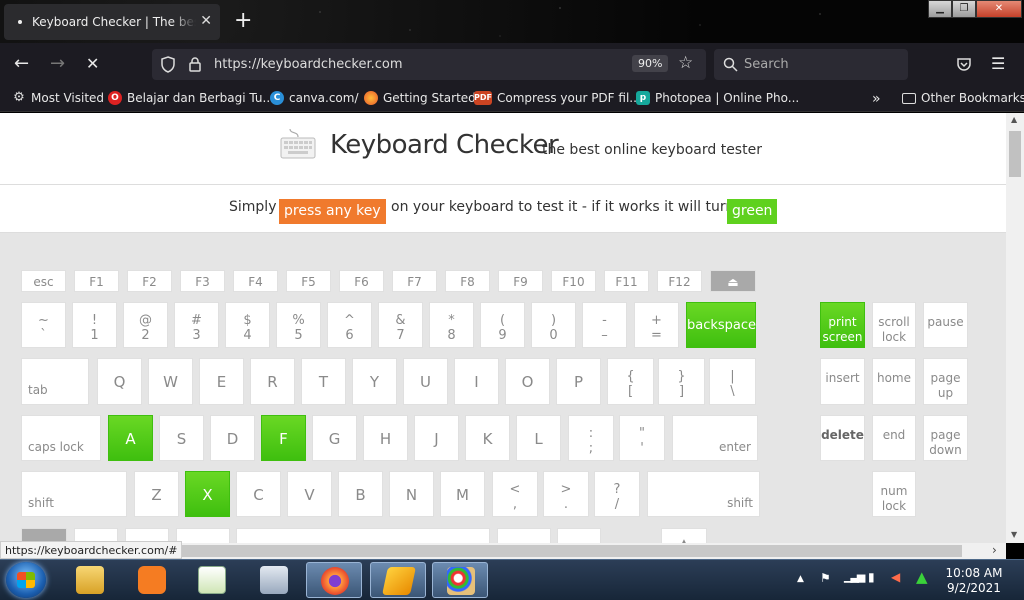 Image resolution: width=1024 pixels, height=600 pixels. I want to click on search-bar: Search, so click(811, 64).